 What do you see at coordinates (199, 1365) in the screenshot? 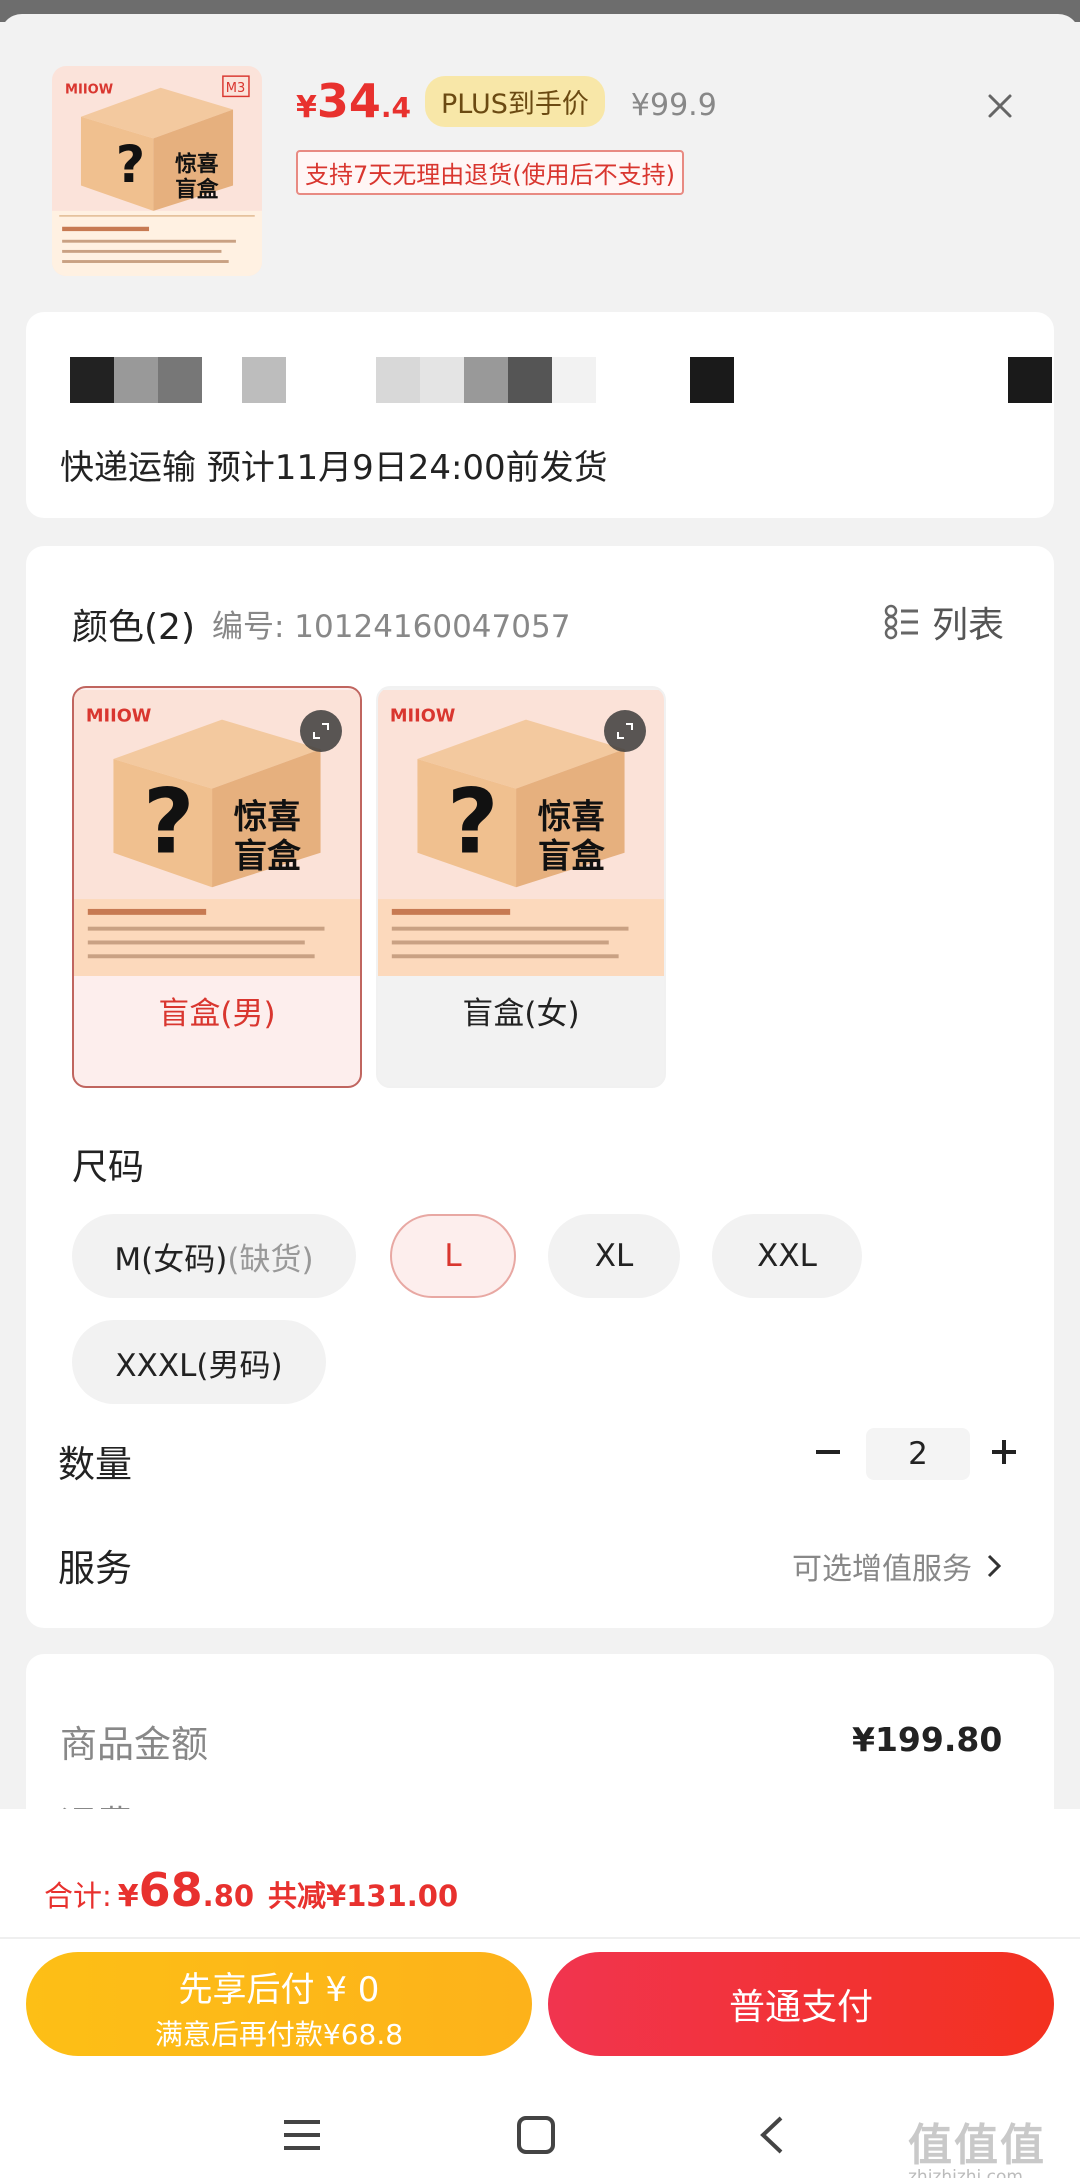
I see `size-option-label: XXXL(男码)` at bounding box center [199, 1365].